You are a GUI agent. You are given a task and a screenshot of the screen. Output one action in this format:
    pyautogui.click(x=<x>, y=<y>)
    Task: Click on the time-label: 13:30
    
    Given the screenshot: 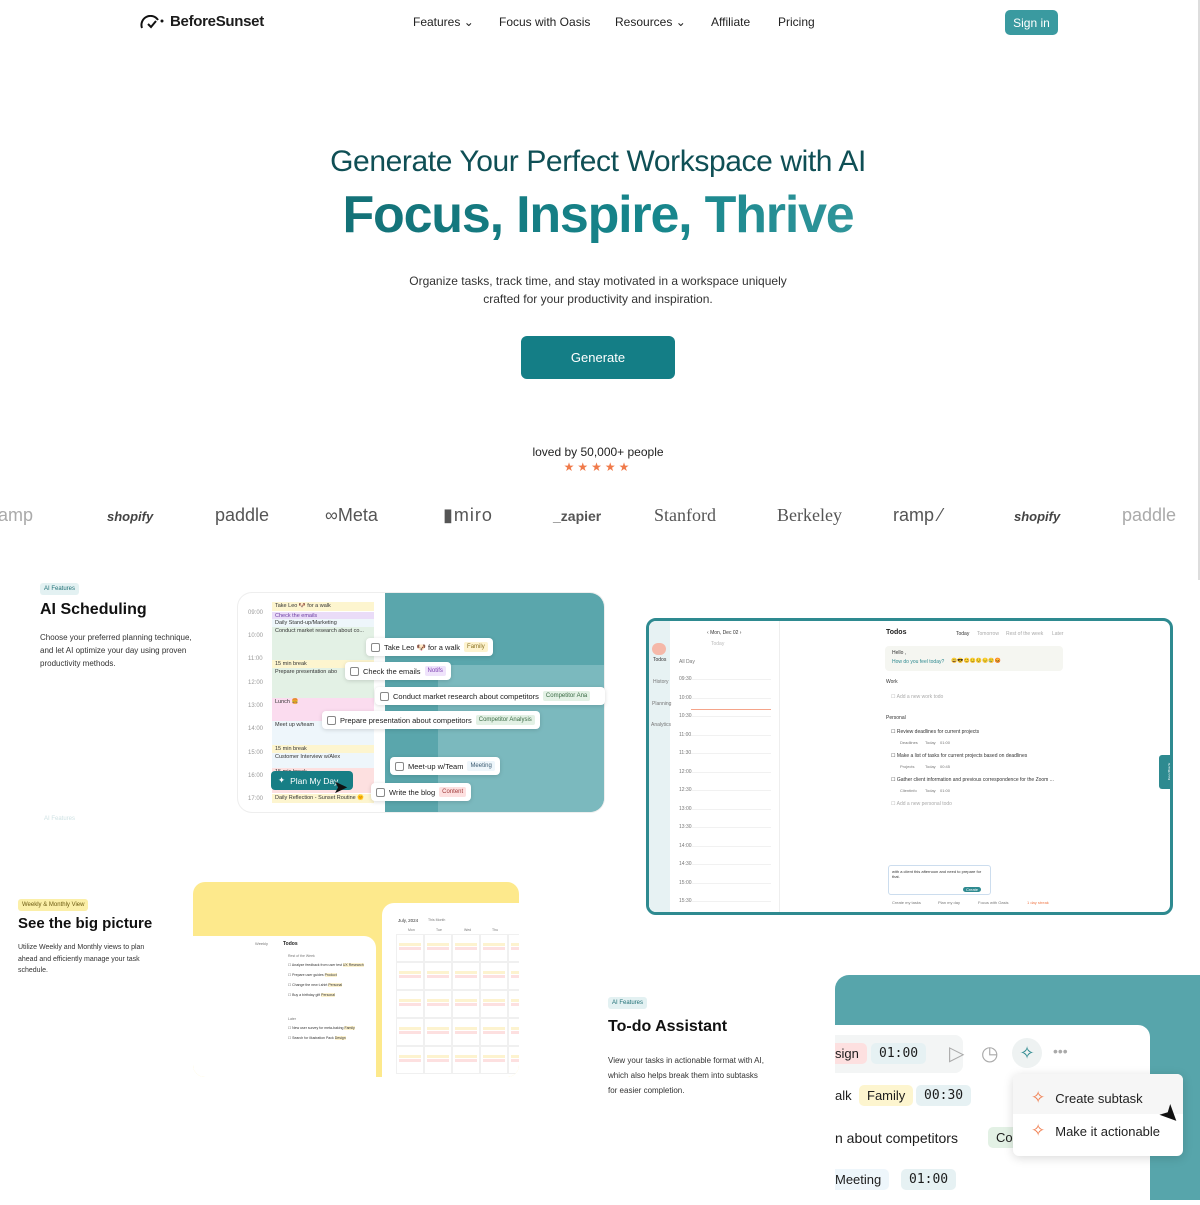 What is the action you would take?
    pyautogui.click(x=685, y=827)
    